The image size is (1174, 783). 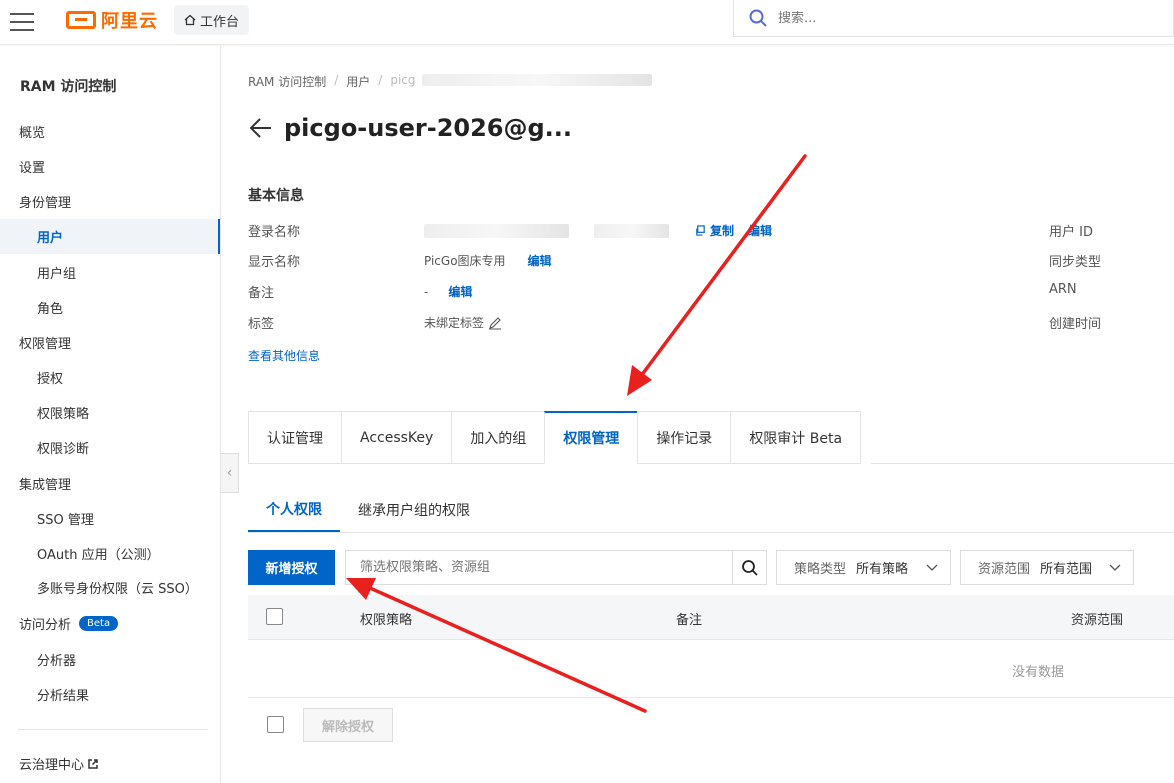 I want to click on aliyun-logo: 阿里云, so click(x=112, y=20).